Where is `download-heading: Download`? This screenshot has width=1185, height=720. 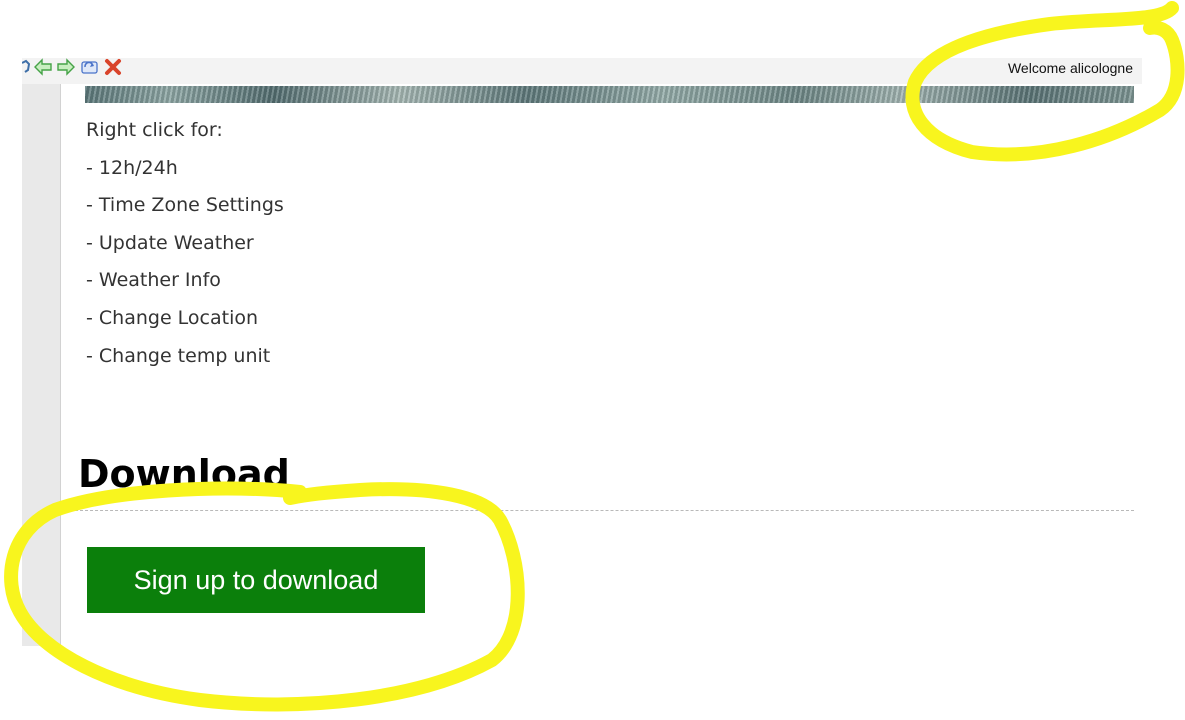
download-heading: Download is located at coordinates (184, 474).